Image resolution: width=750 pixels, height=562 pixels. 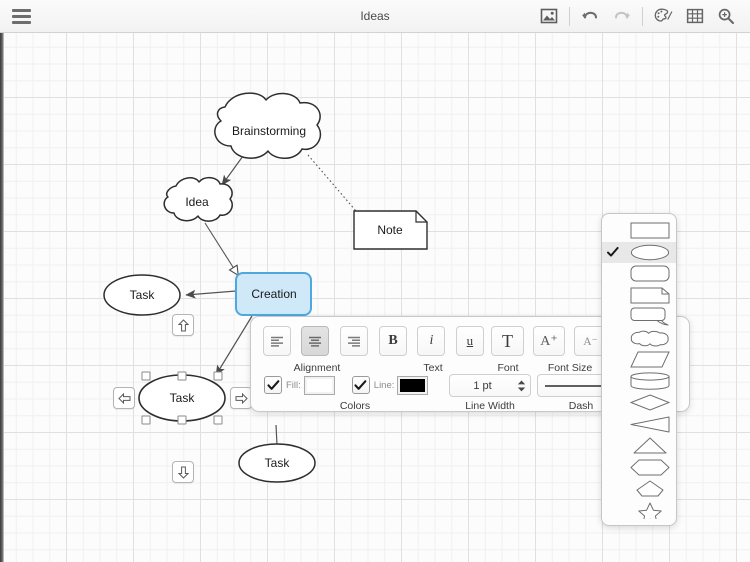 I want to click on palette-item-left-triangle-shape, so click(x=639, y=425).